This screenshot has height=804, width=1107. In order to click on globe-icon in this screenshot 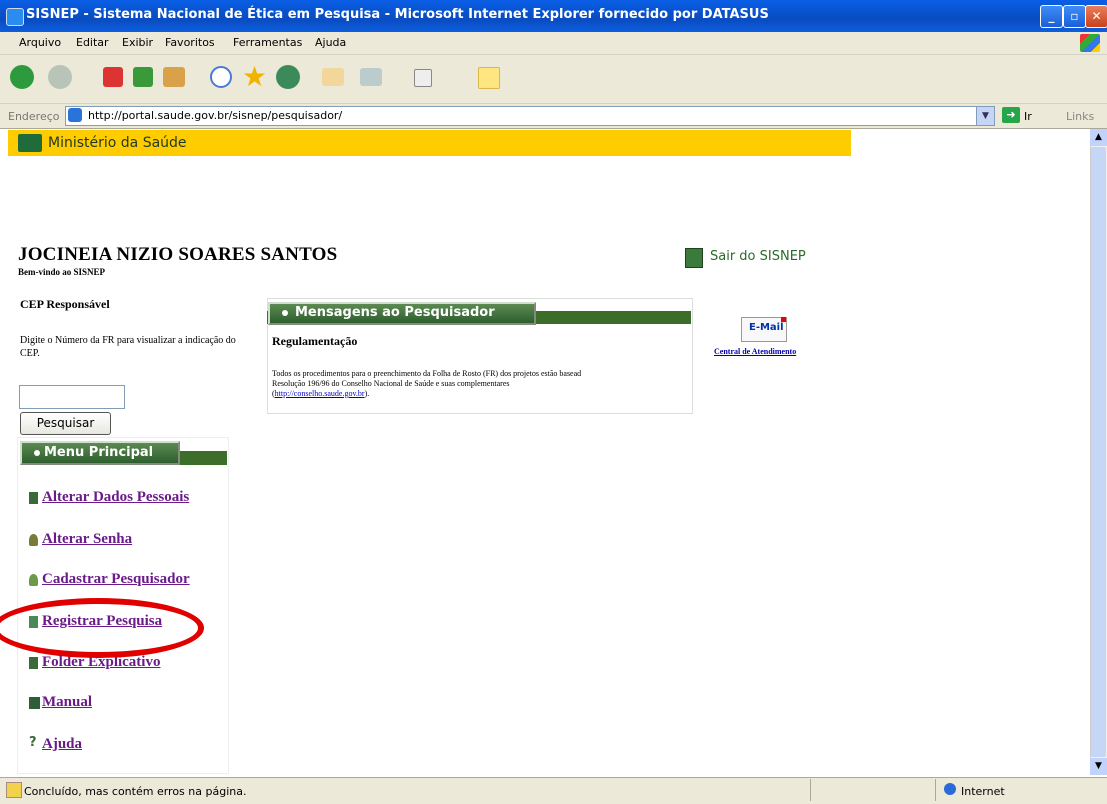, I will do `click(950, 789)`.